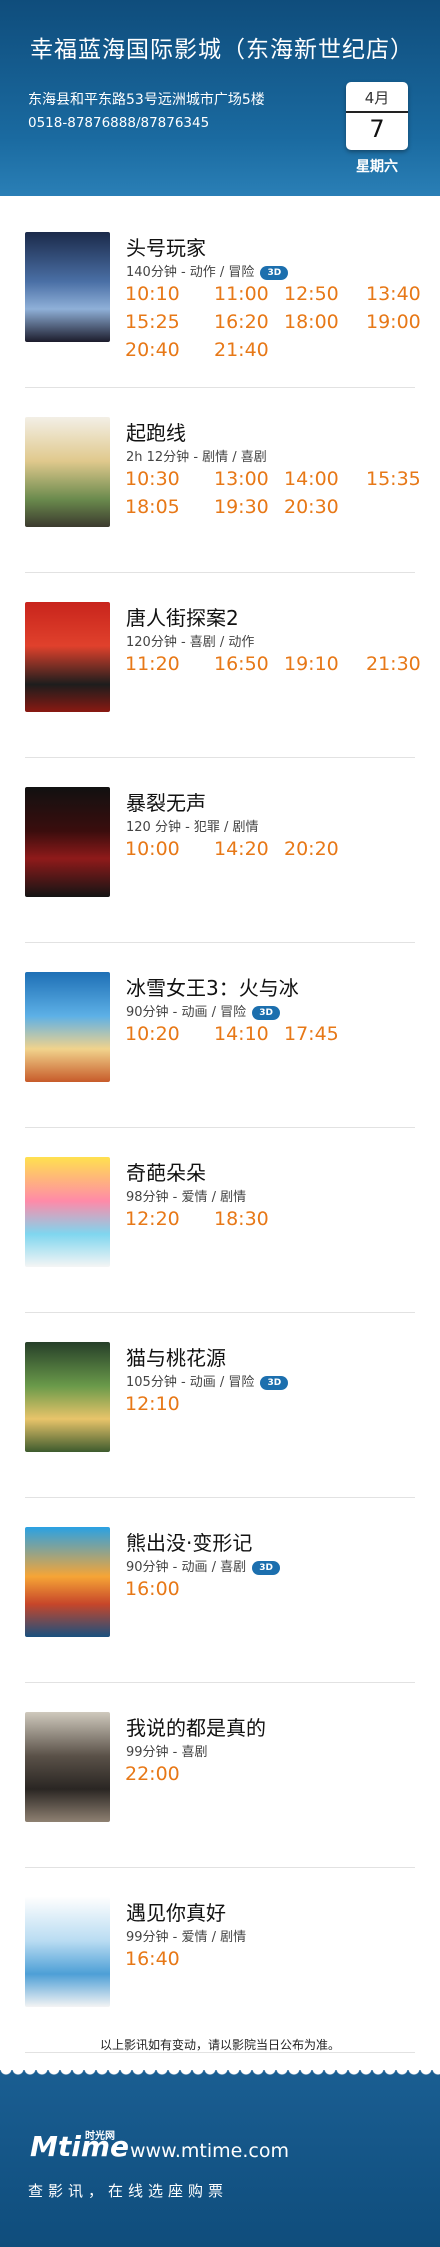  Describe the element at coordinates (393, 479) in the screenshot. I see `showtime: 15:35` at that location.